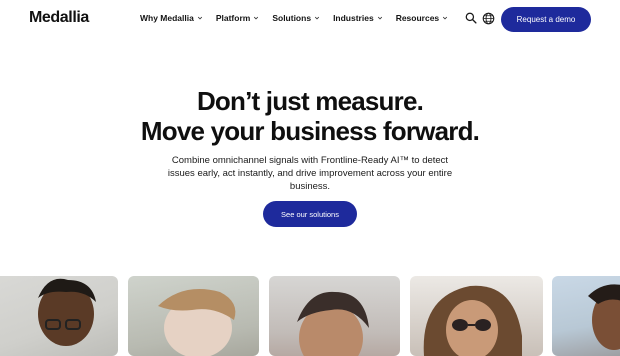 The width and height of the screenshot is (620, 356). I want to click on nav-item-label: Solutions, so click(292, 18).